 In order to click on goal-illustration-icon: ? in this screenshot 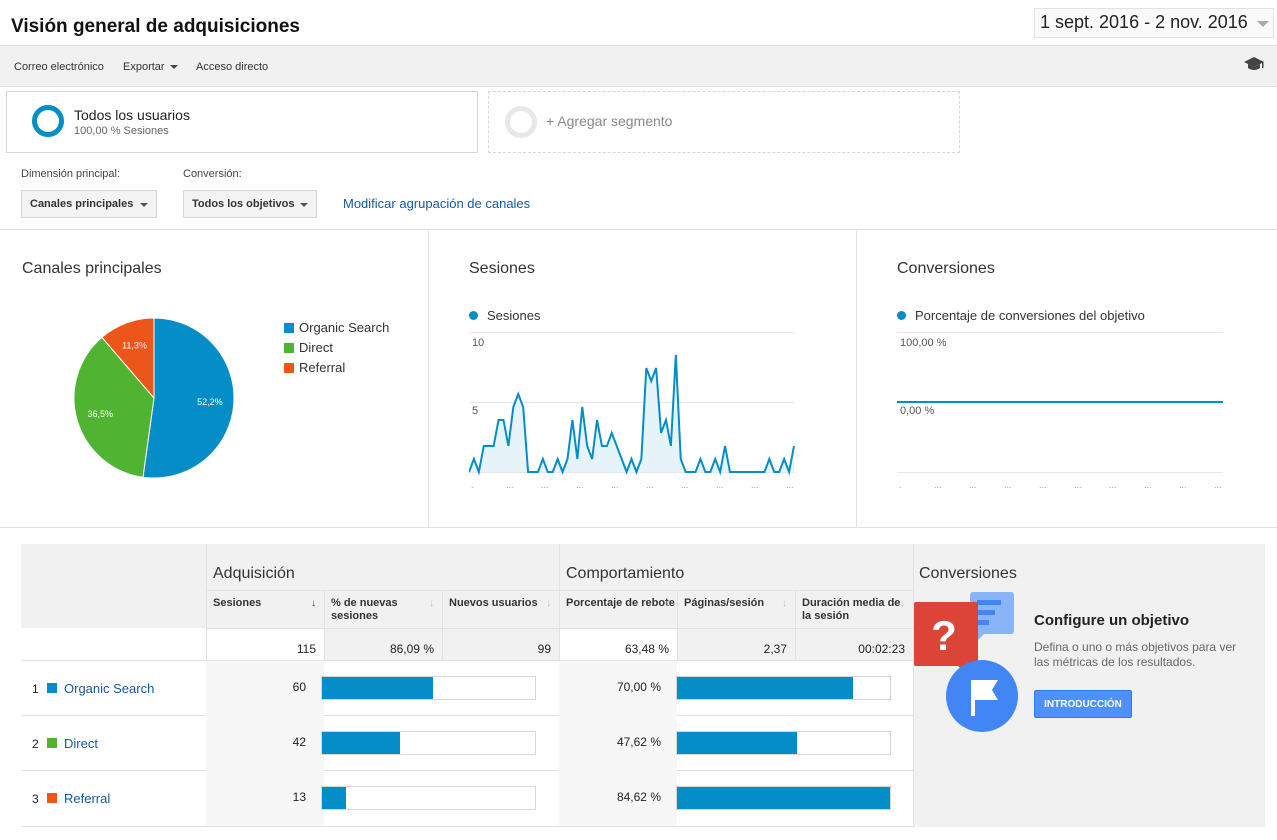, I will do `click(966, 662)`.